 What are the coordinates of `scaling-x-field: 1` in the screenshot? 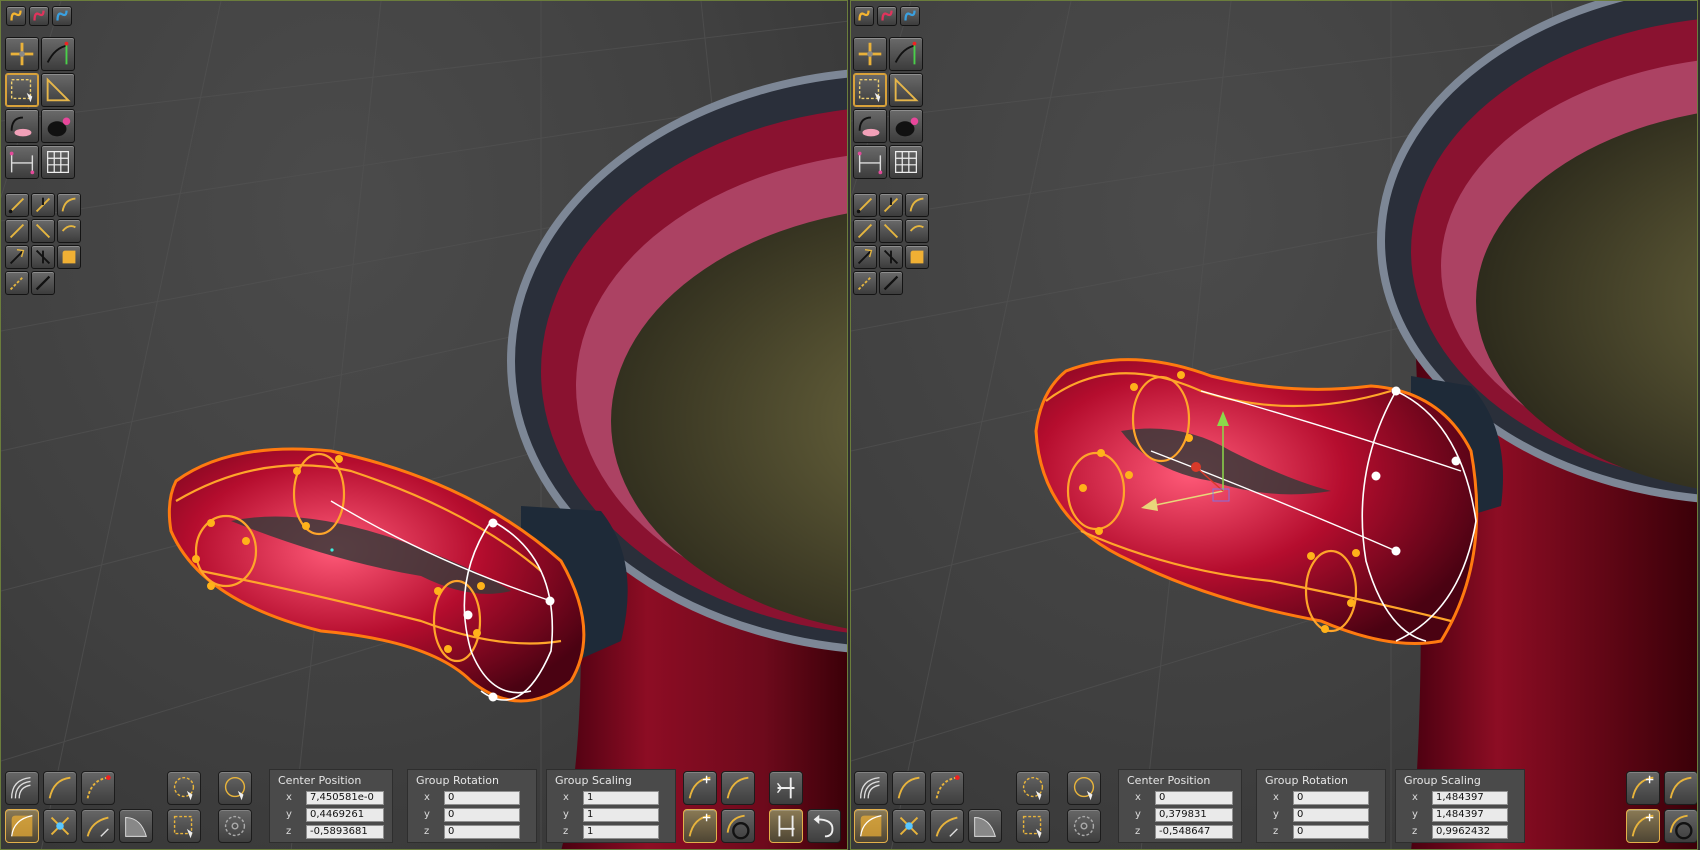 It's located at (621, 797).